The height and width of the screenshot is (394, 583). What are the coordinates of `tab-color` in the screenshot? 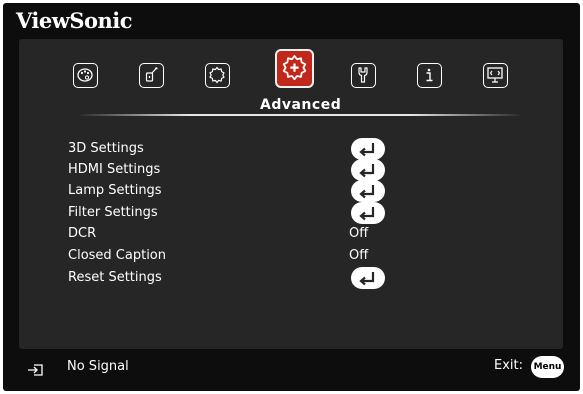 It's located at (85, 75).